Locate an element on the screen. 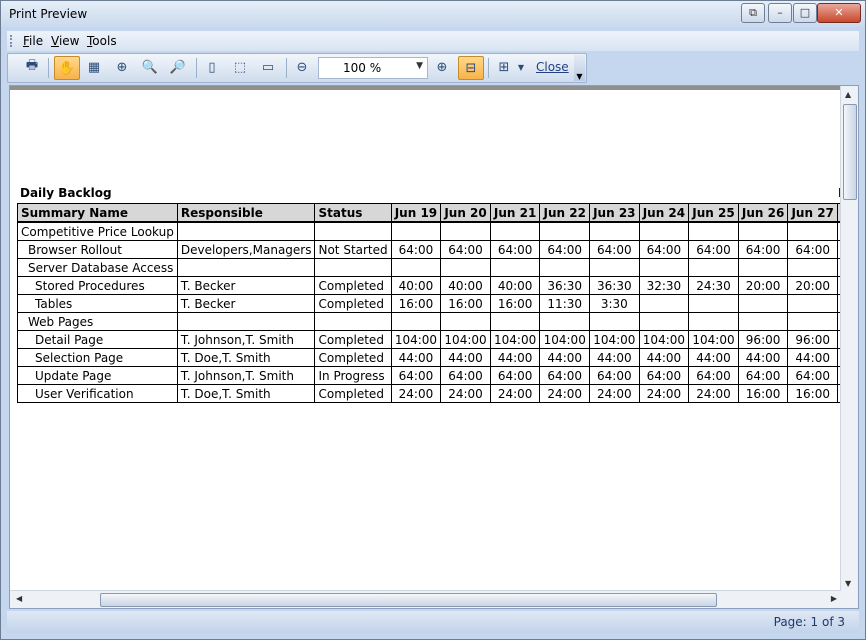 This screenshot has height=640, width=866. actual-size-icon: ▯ is located at coordinates (212, 67).